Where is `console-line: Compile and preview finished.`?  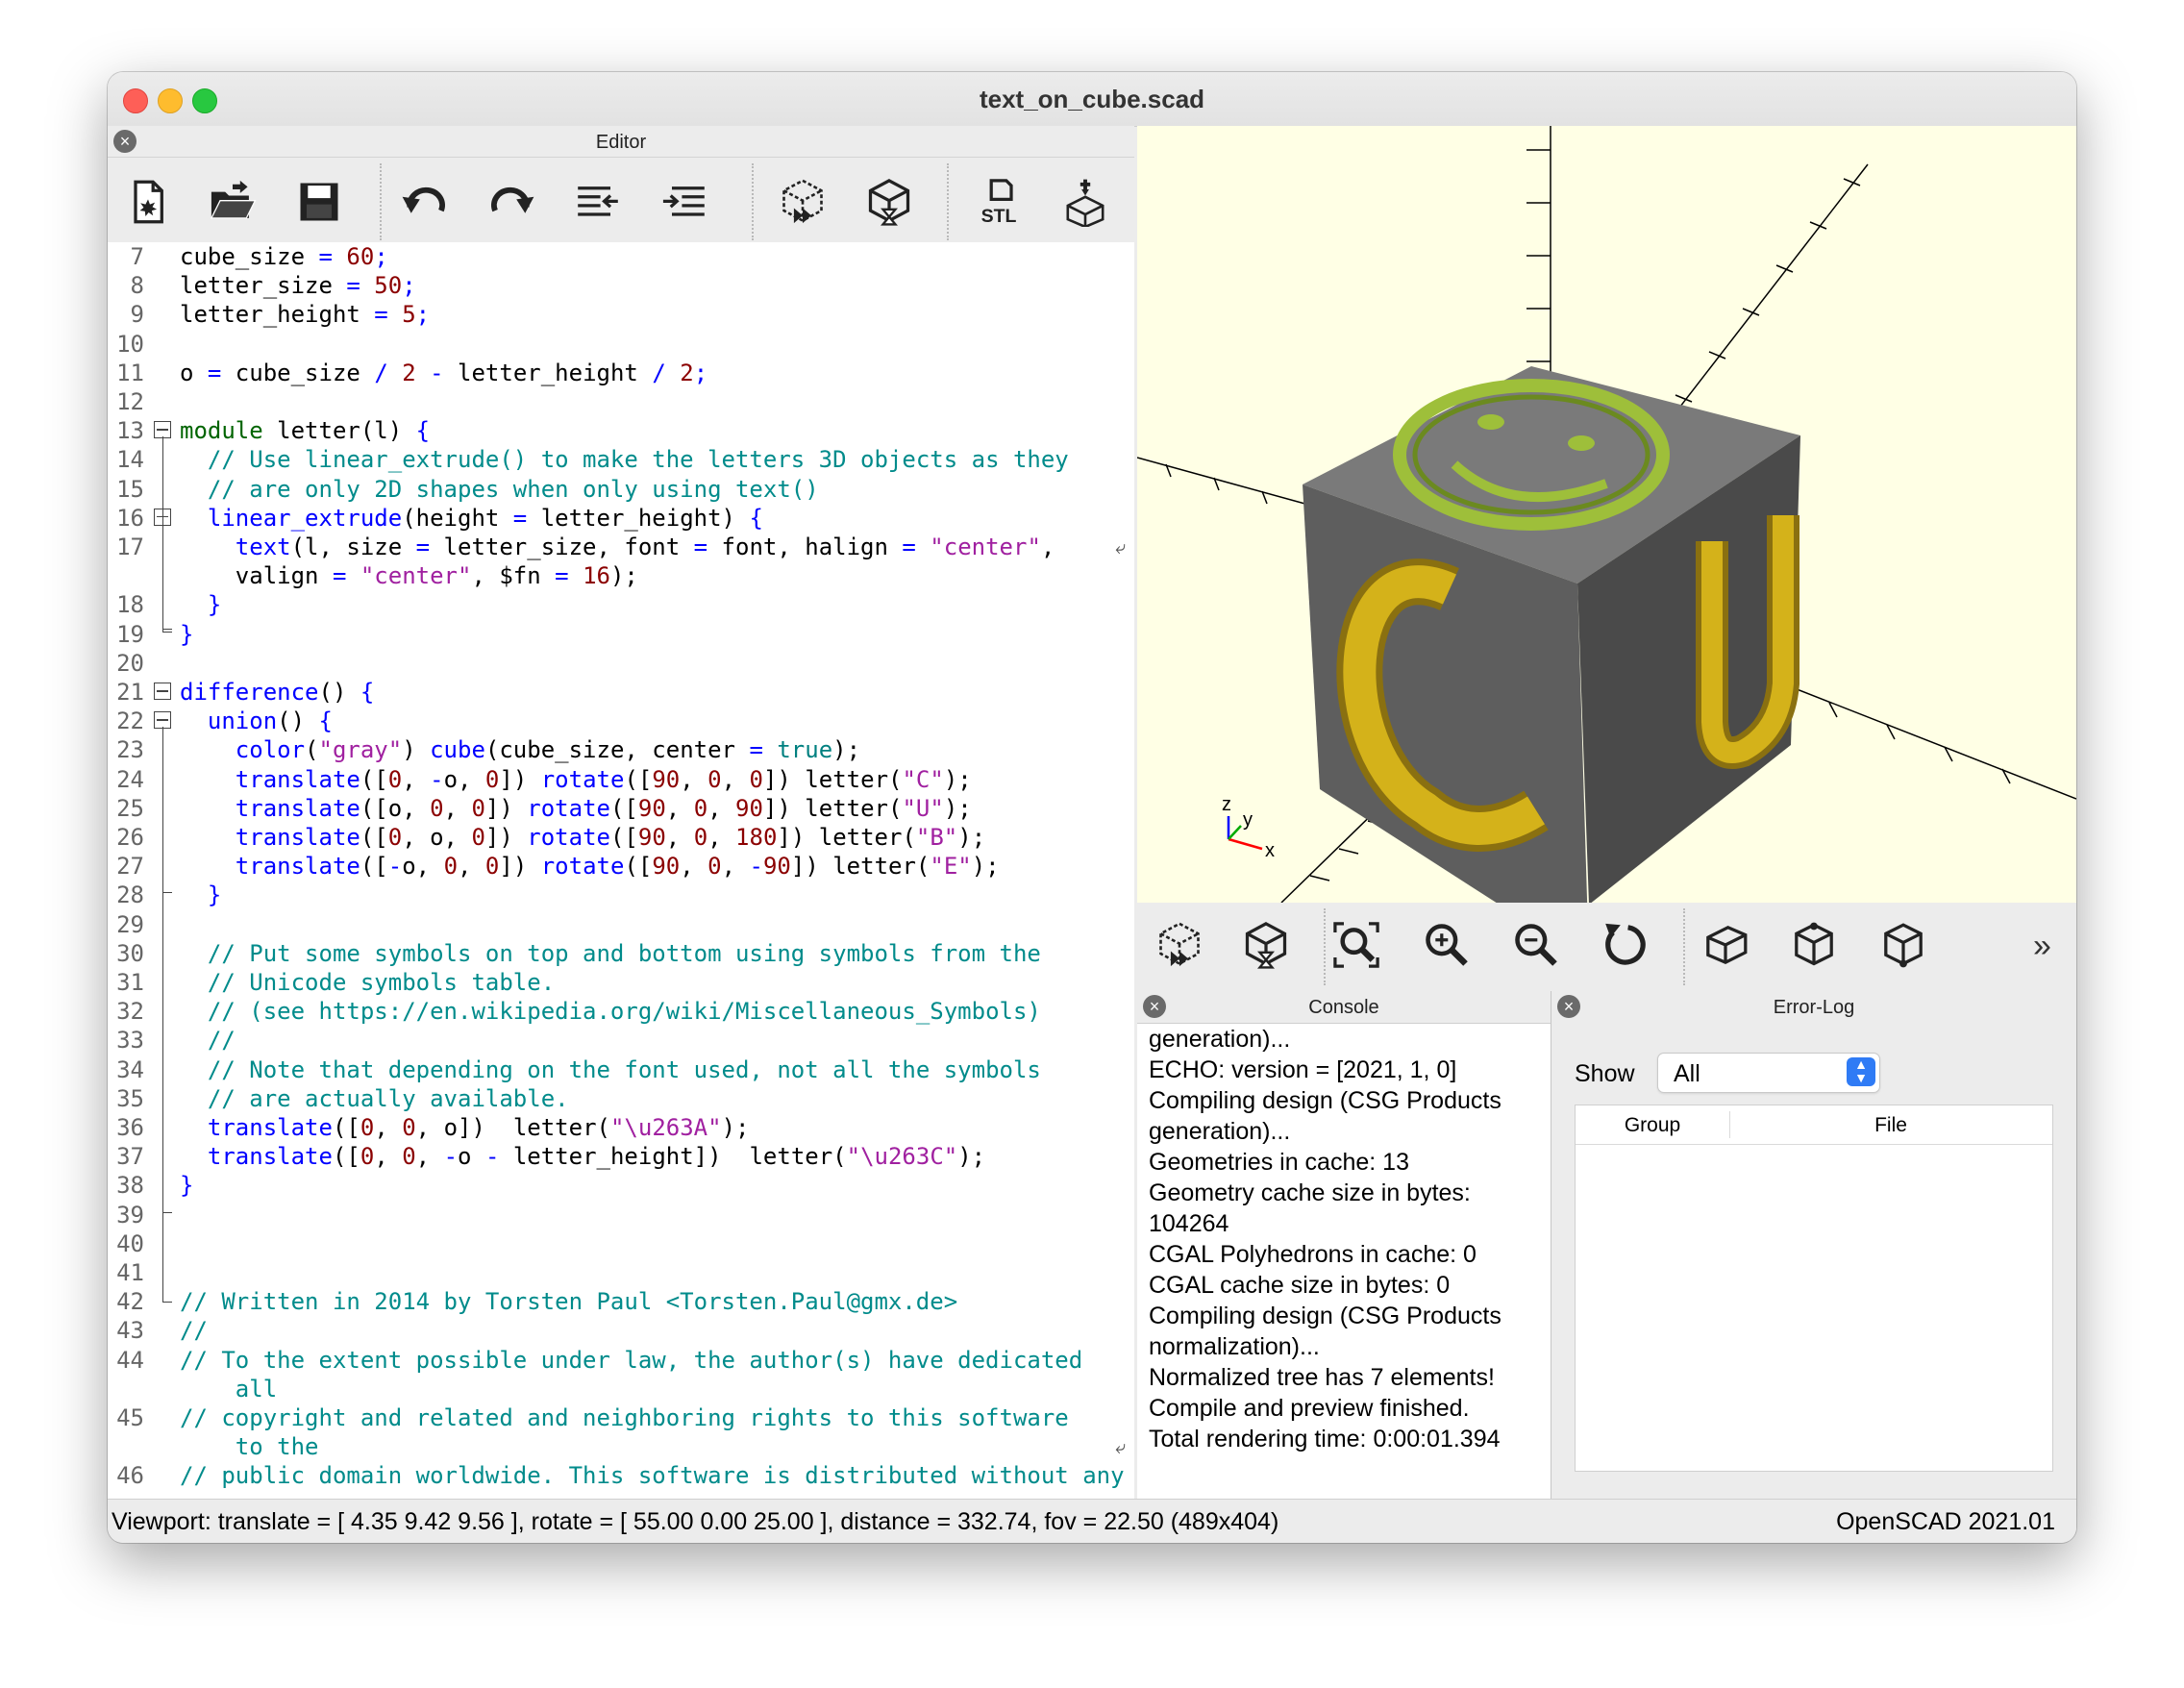 console-line: Compile and preview finished. is located at coordinates (1309, 1408).